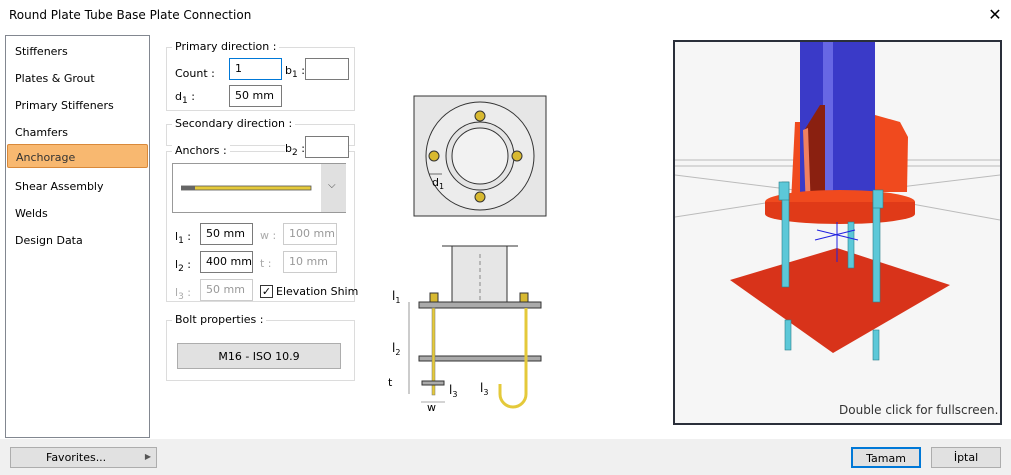 Image resolution: width=1011 pixels, height=475 pixels. What do you see at coordinates (130, 15) in the screenshot?
I see `window-title: Round Plate Tube Base Plate Connection` at bounding box center [130, 15].